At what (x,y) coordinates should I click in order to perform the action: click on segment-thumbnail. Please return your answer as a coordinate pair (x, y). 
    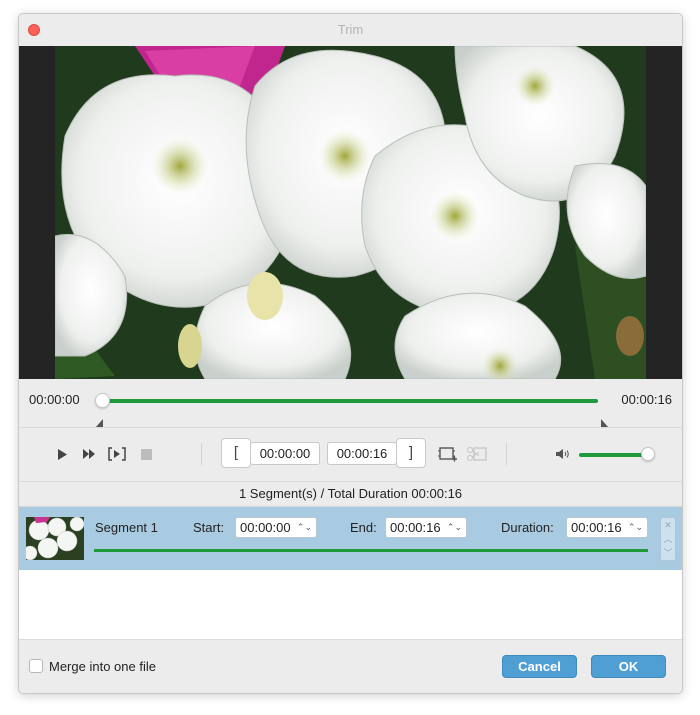
    Looking at the image, I should click on (55, 538).